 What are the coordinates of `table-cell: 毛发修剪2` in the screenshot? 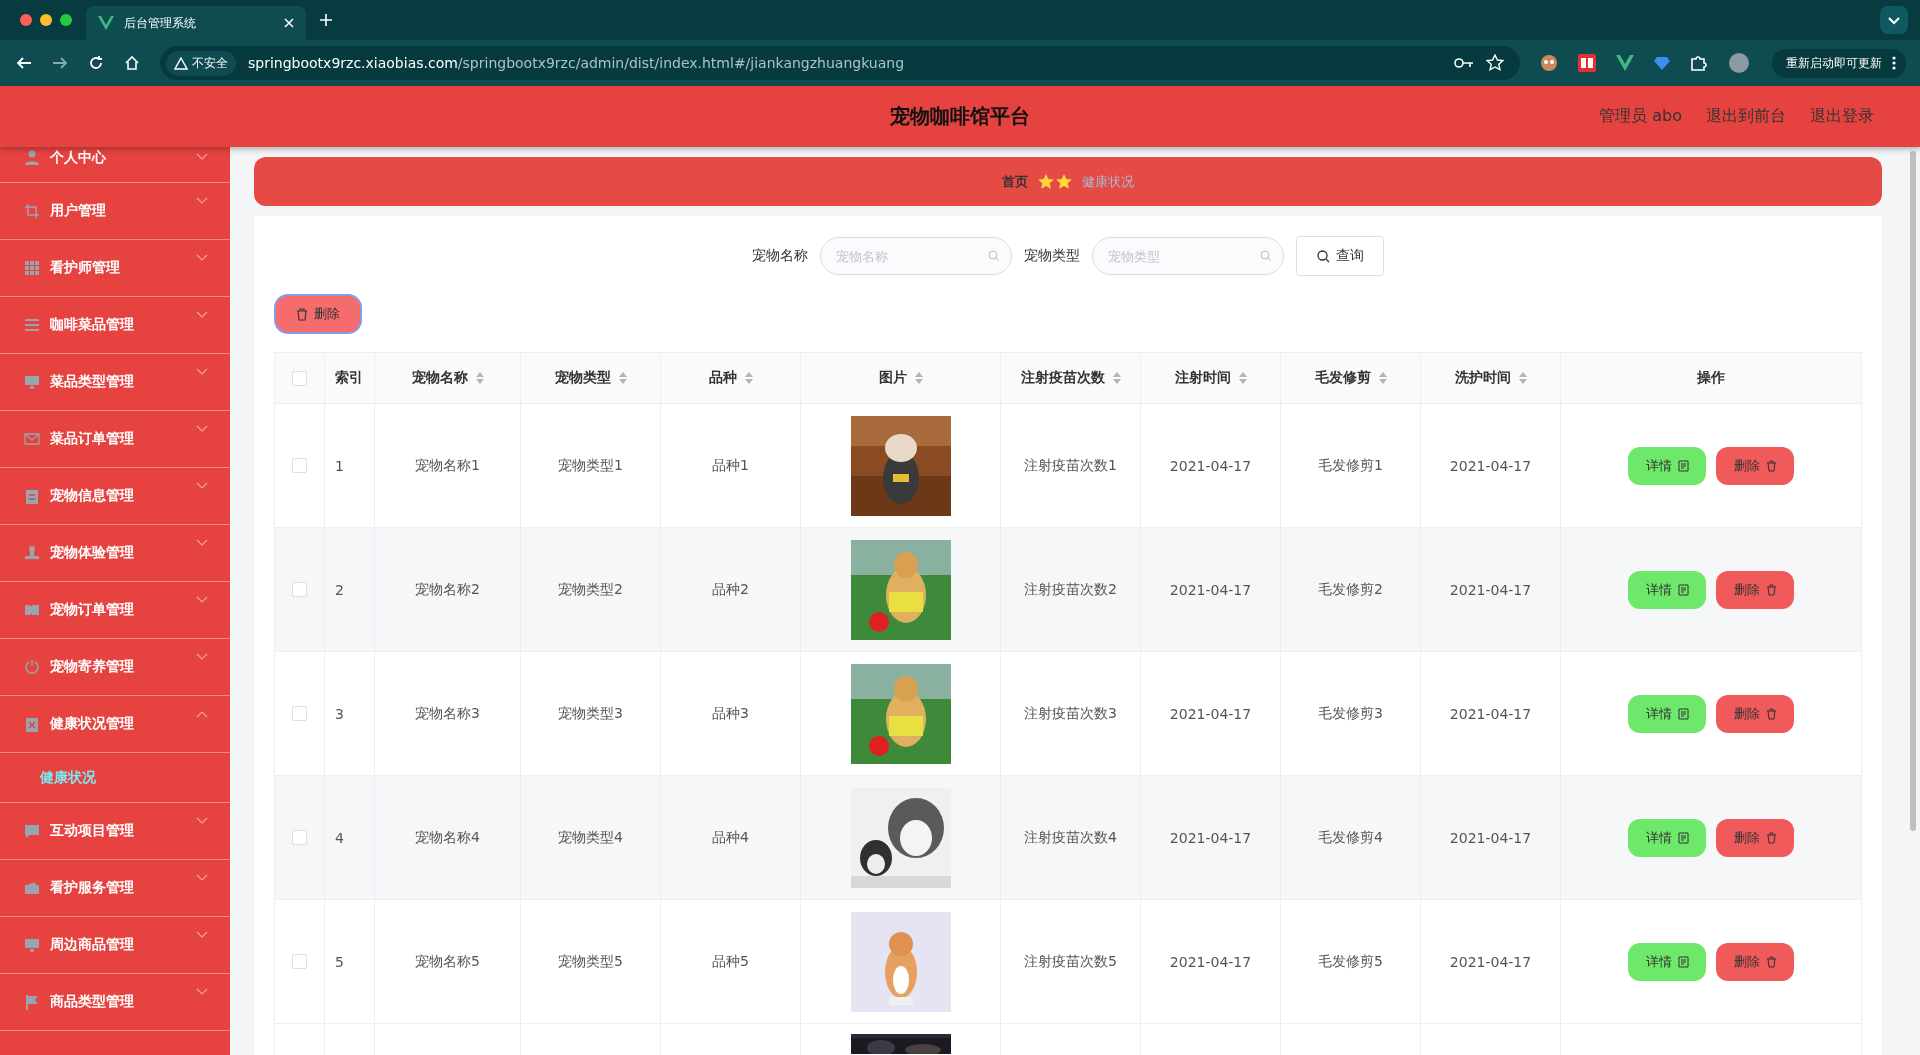 It's located at (1350, 589).